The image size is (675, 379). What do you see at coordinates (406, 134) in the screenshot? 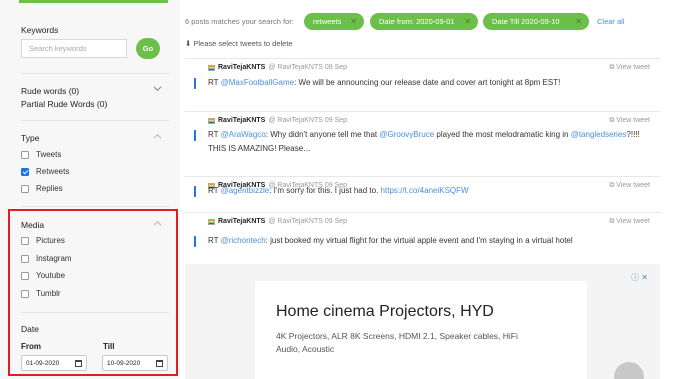
I see `mention-link: @GroovyBruce` at bounding box center [406, 134].